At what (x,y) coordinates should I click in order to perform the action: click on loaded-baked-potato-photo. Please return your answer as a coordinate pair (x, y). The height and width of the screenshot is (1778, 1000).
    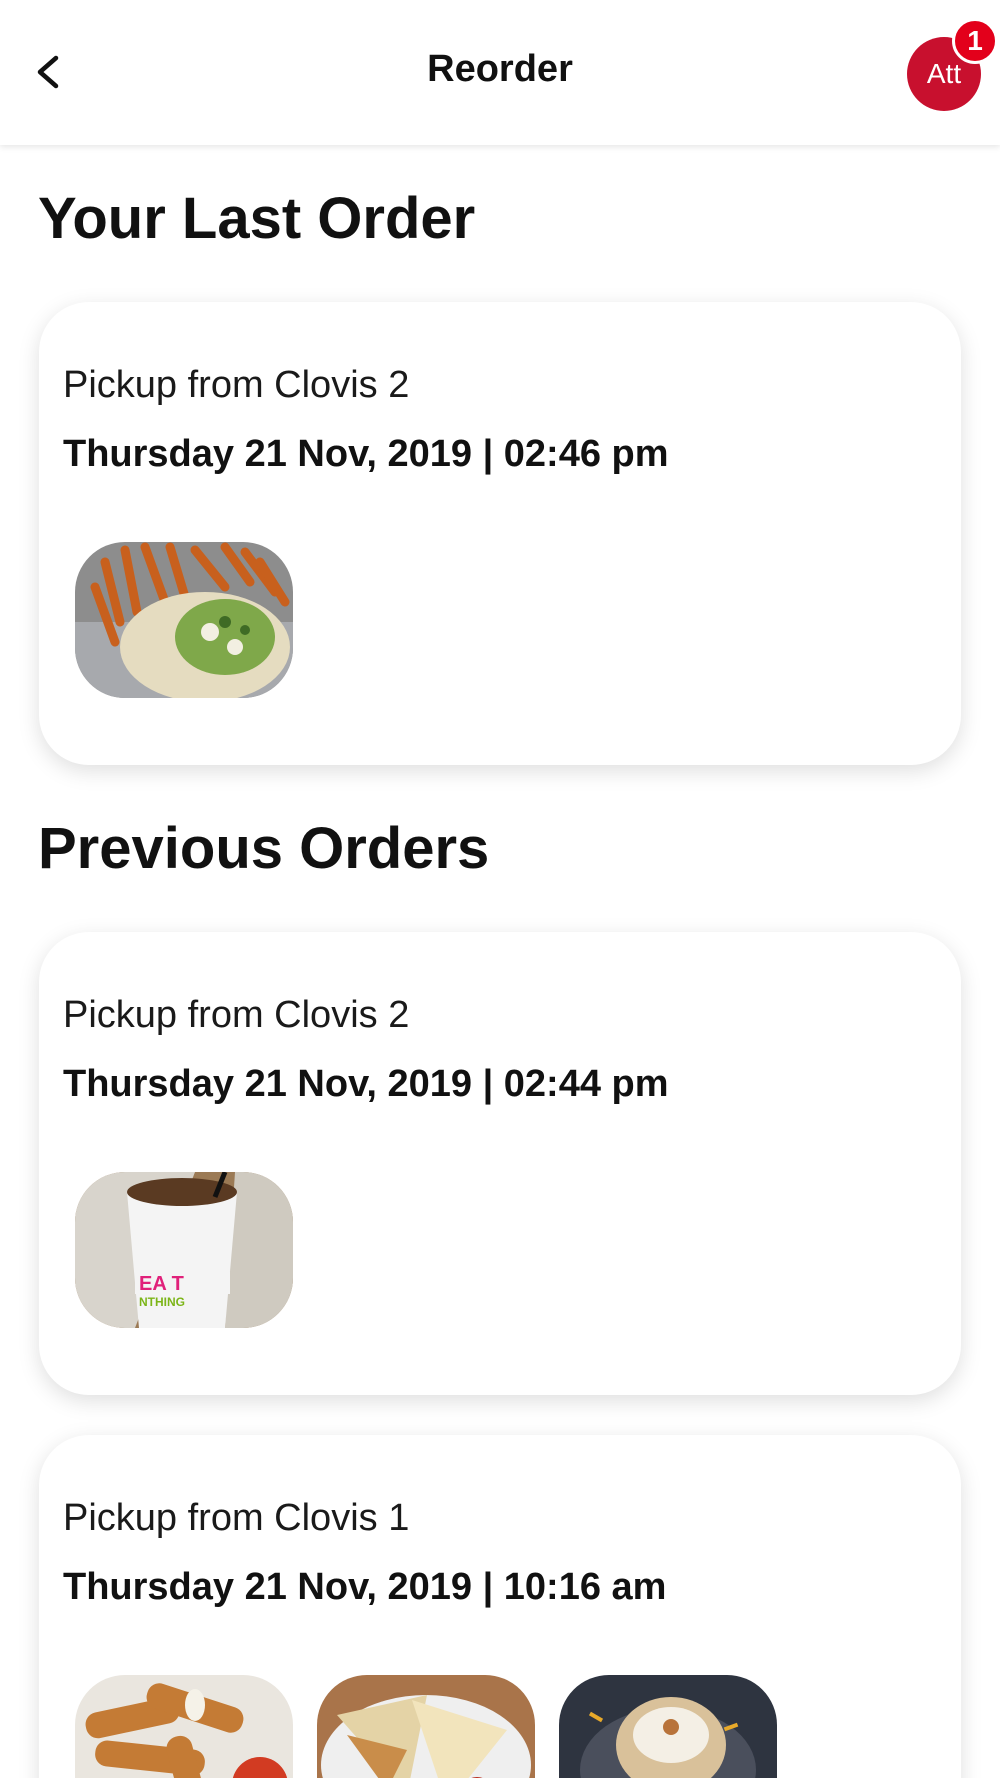
    Looking at the image, I should click on (668, 1726).